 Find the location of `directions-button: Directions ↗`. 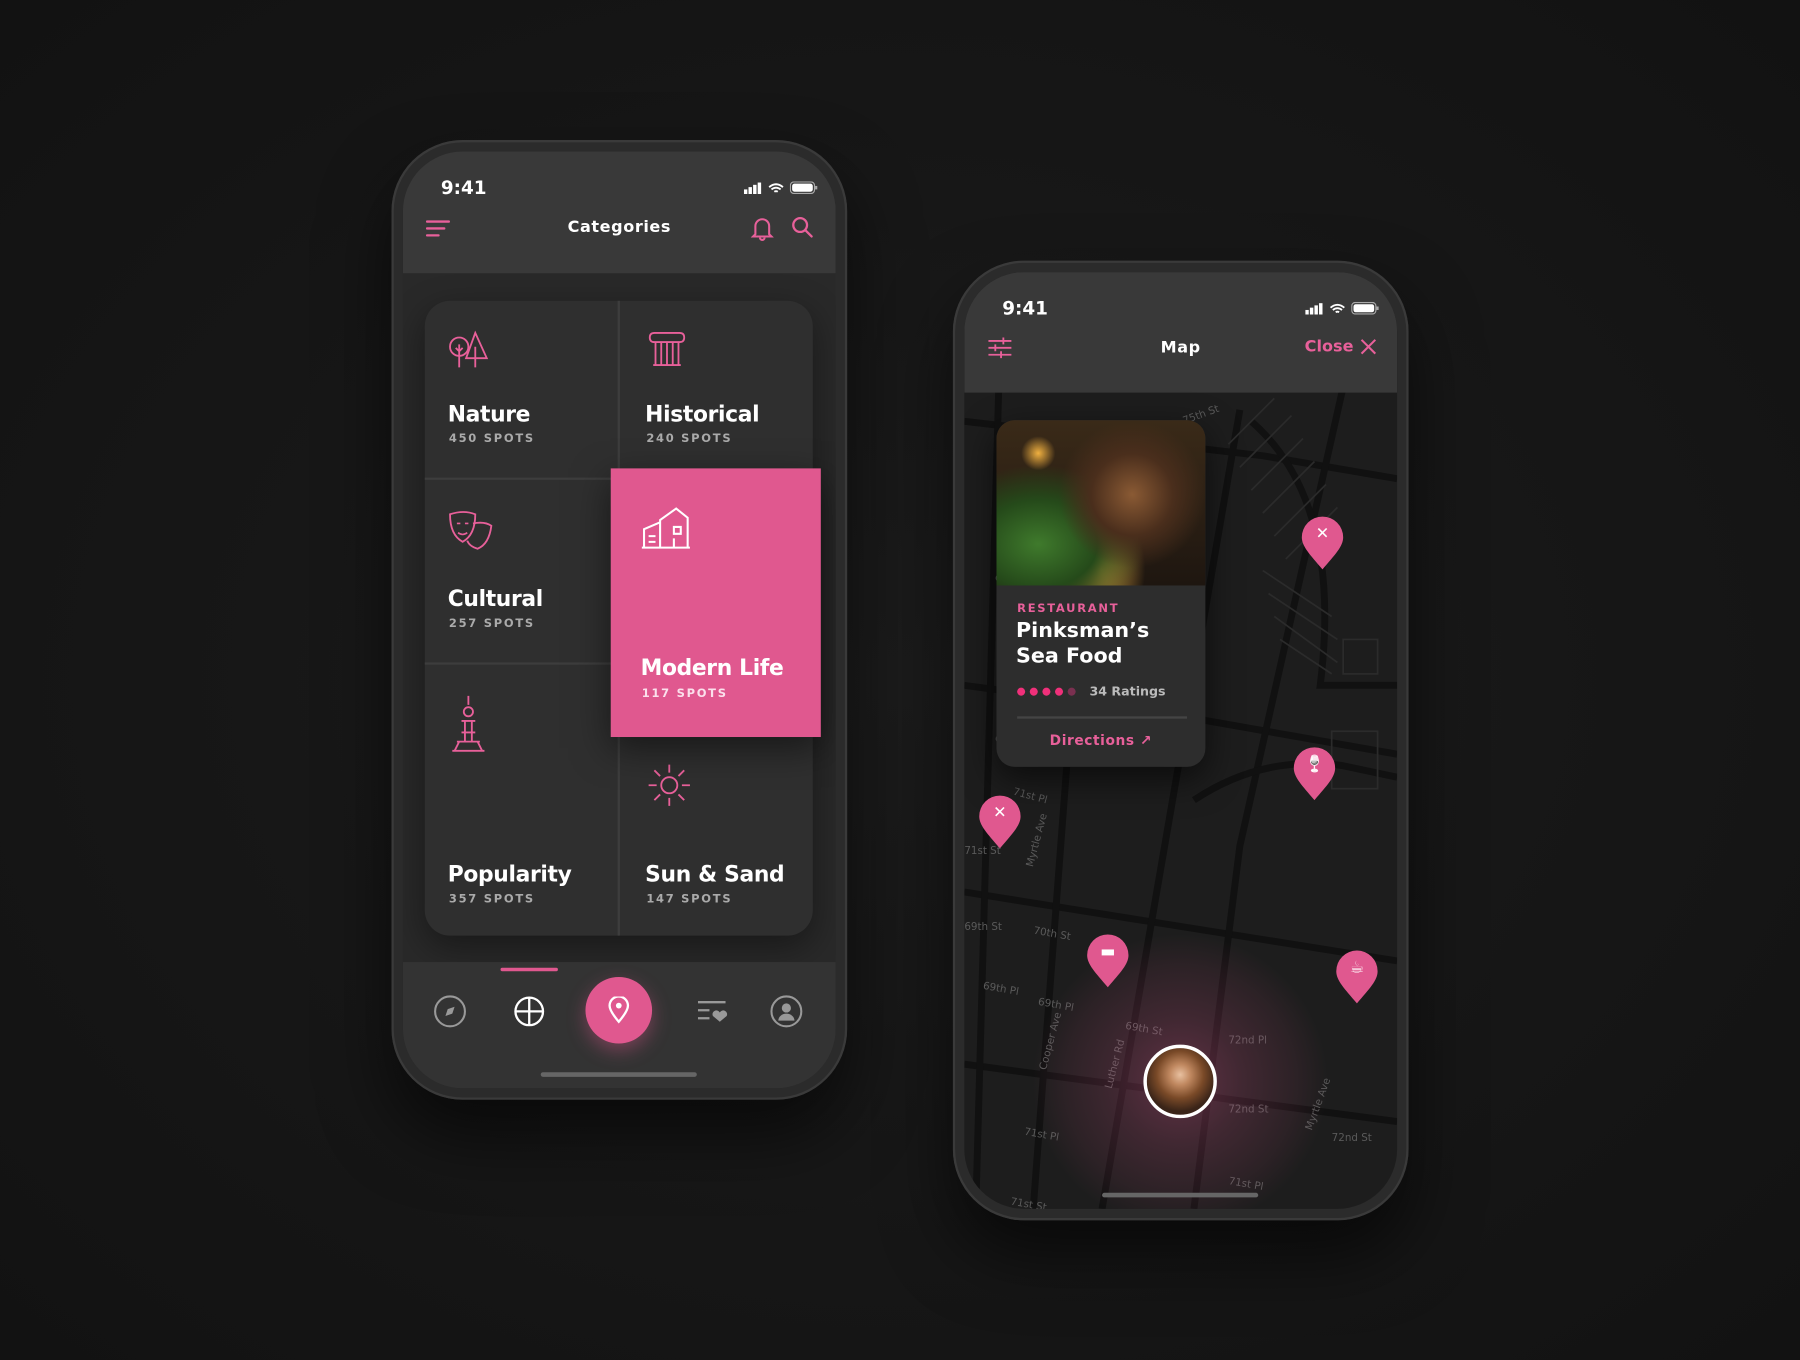

directions-button: Directions ↗ is located at coordinates (1100, 740).